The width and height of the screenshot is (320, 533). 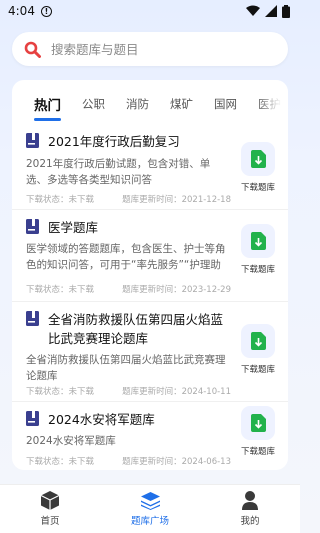 I want to click on nav-profile: 我的, so click(x=250, y=509).